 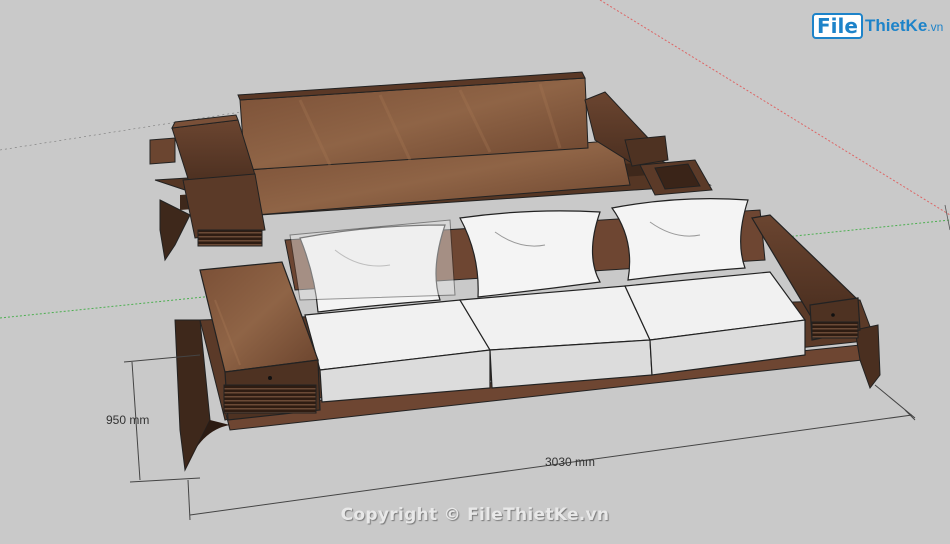 What do you see at coordinates (475, 515) in the screenshot?
I see `copyright-watermark: Copyright © FileThietKe.vn` at bounding box center [475, 515].